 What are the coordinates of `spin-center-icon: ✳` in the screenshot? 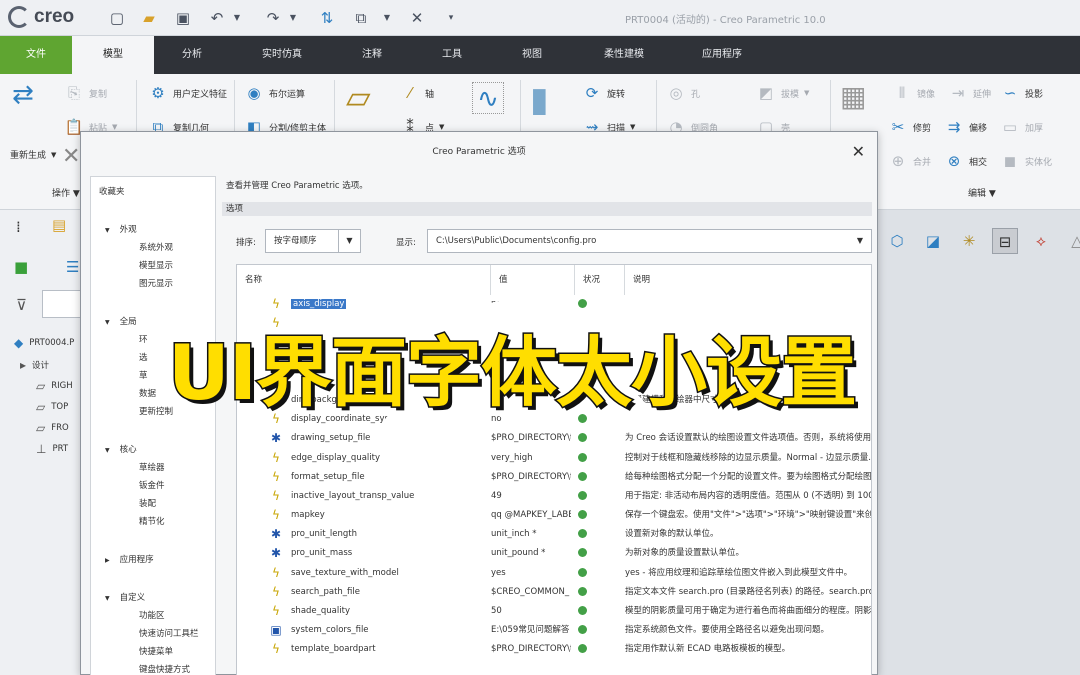 It's located at (969, 241).